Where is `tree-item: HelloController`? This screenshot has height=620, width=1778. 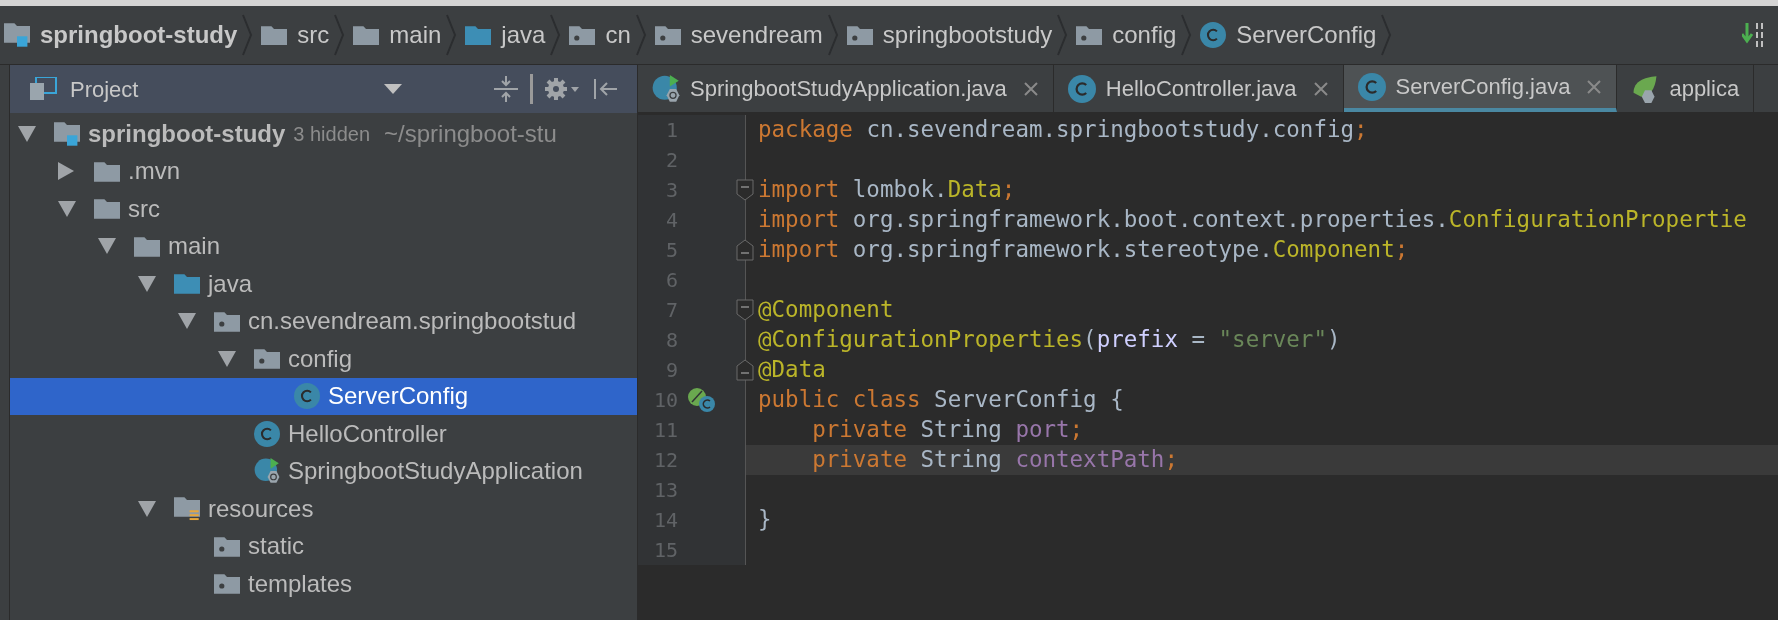 tree-item: HelloController is located at coordinates (323, 434).